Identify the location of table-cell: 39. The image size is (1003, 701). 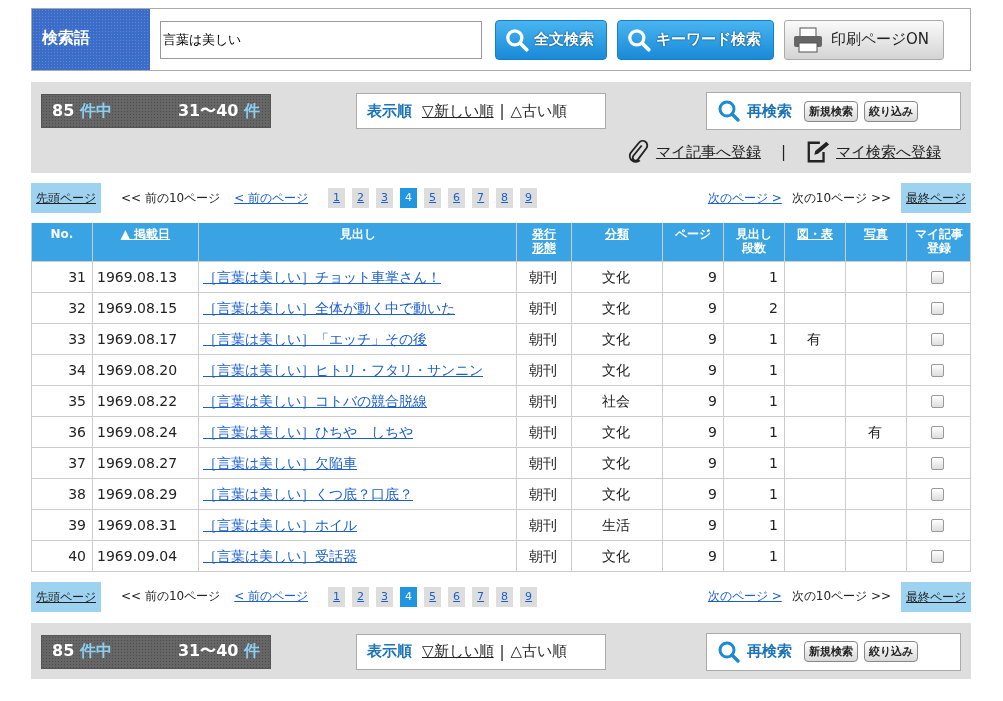
(62, 524).